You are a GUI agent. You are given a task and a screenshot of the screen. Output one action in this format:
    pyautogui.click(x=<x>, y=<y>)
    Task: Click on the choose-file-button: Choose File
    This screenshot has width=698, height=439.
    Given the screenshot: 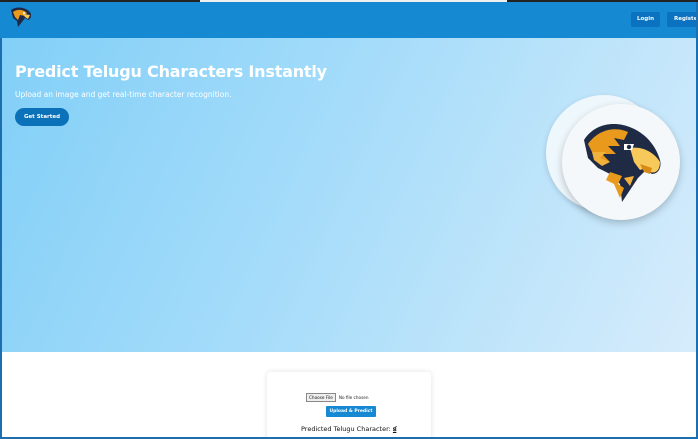 What is the action you would take?
    pyautogui.click(x=321, y=397)
    